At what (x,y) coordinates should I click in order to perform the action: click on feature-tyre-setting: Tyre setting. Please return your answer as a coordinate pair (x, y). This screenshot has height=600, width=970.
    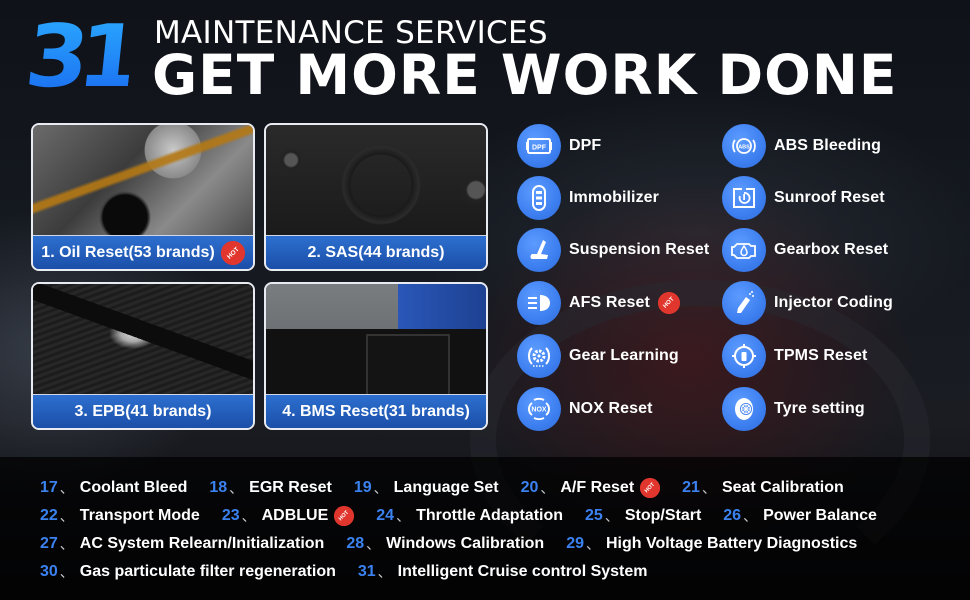
    Looking at the image, I should click on (793, 409).